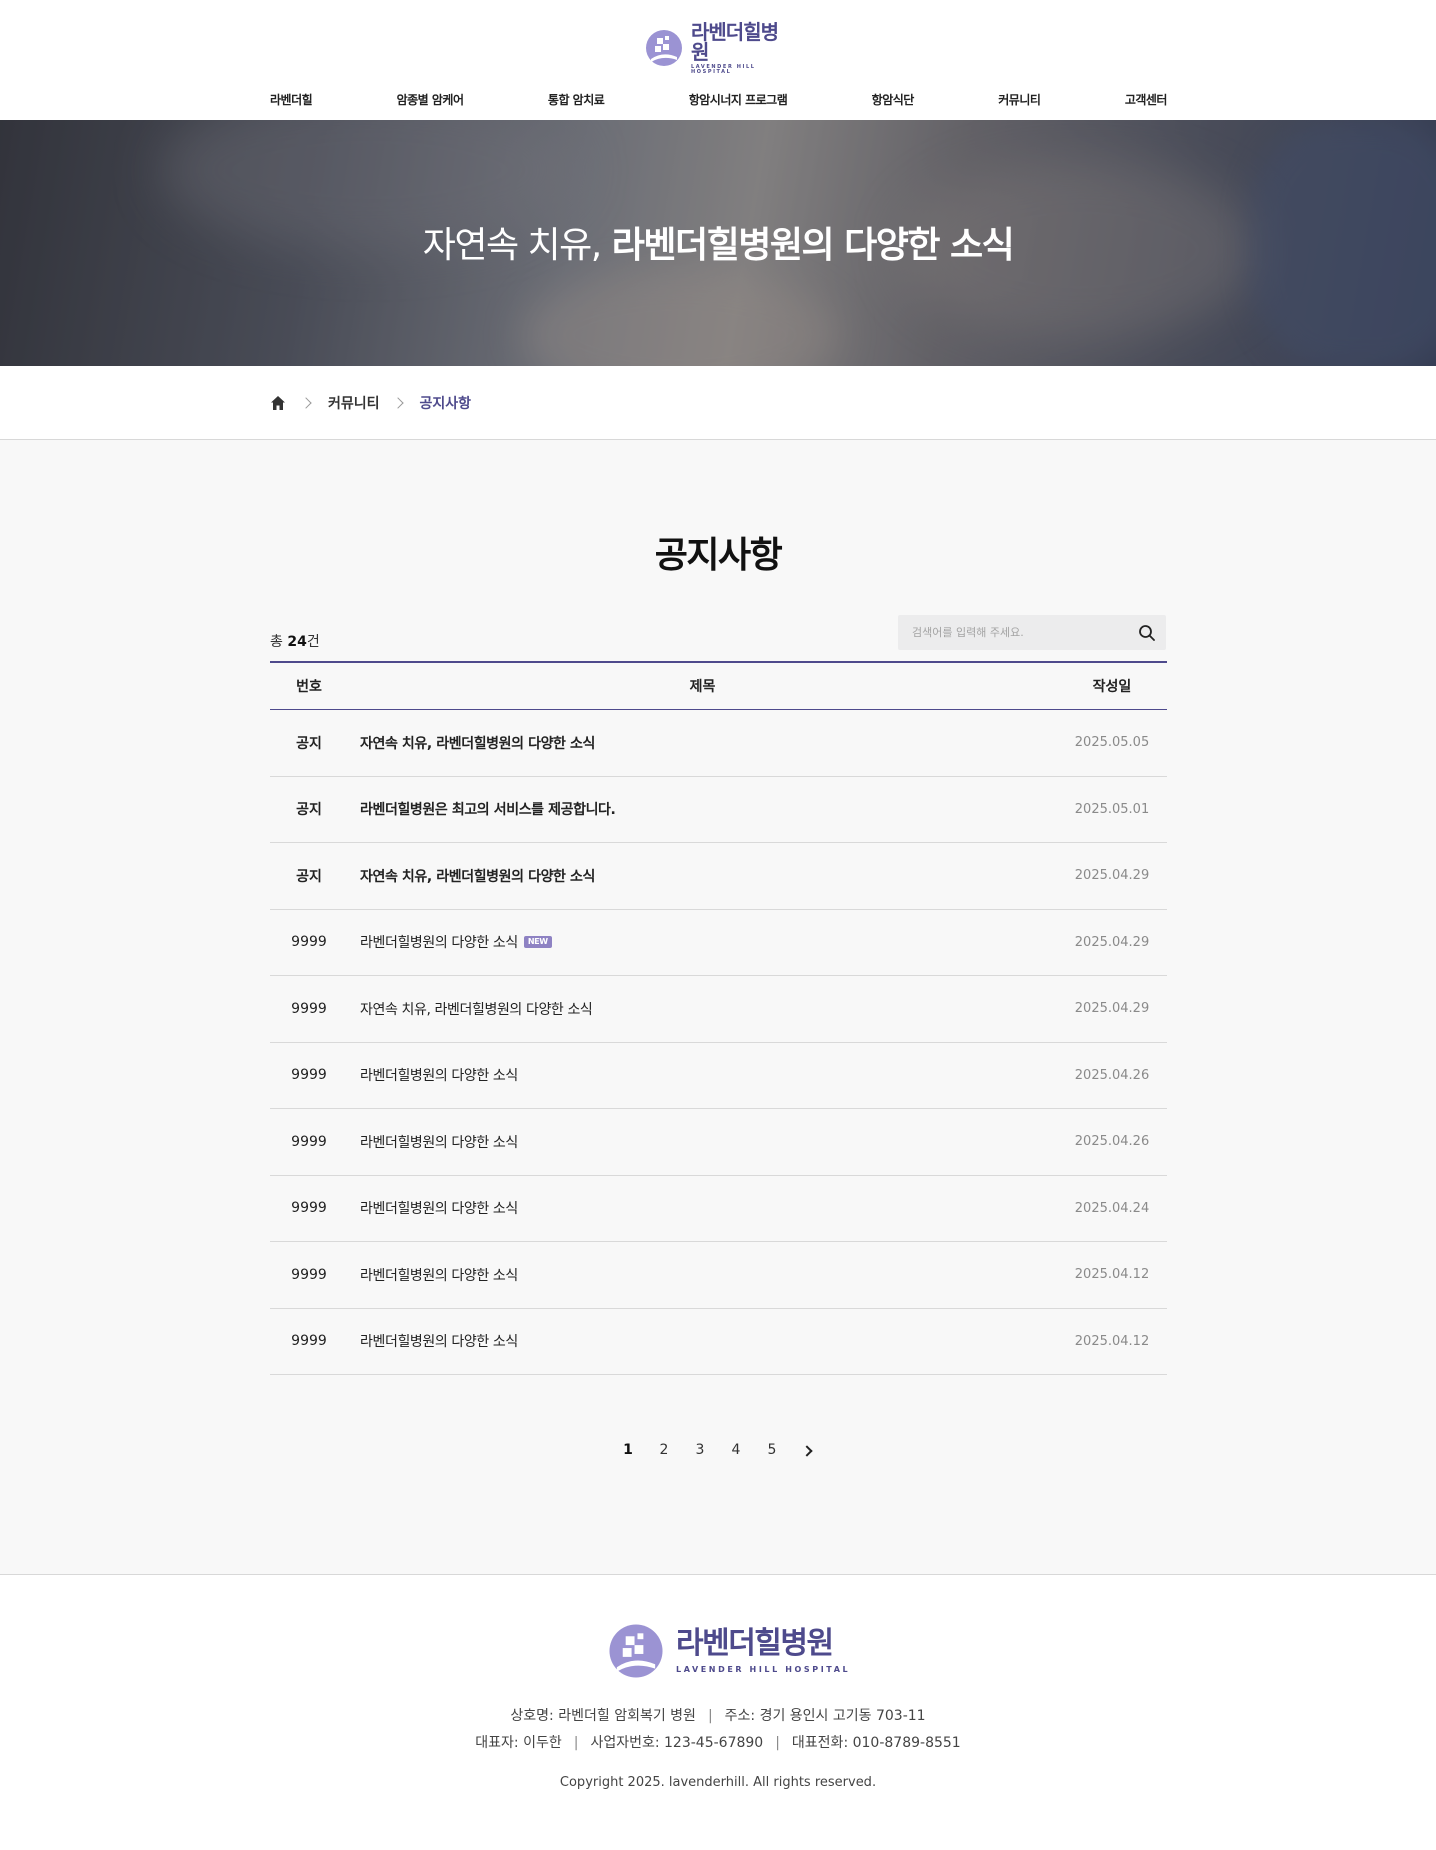 This screenshot has height=1850, width=1436. Describe the element at coordinates (1112, 809) in the screenshot. I see `row-date: 2025.05.01` at that location.